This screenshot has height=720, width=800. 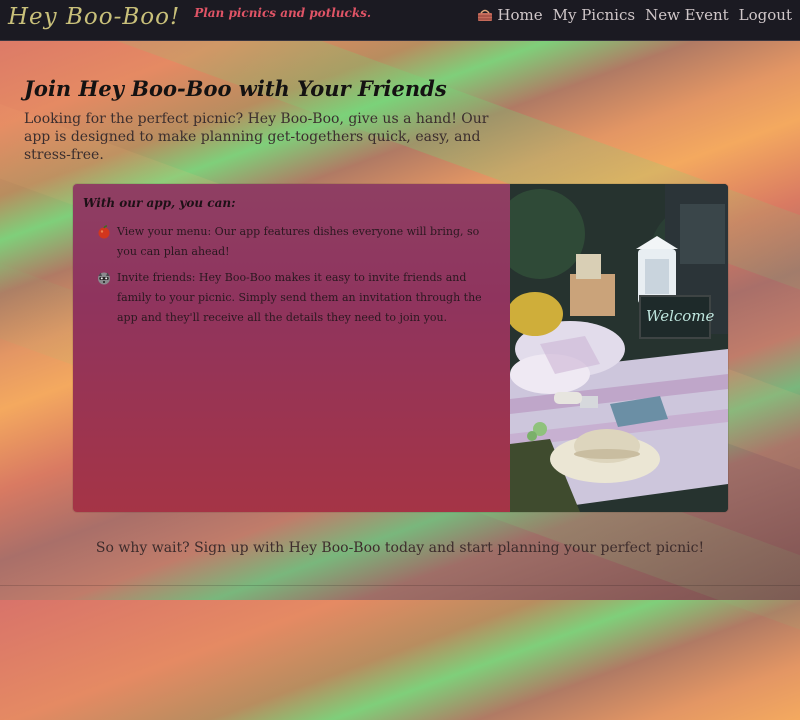 I want to click on nav-new-event-link: New Event, so click(x=687, y=15).